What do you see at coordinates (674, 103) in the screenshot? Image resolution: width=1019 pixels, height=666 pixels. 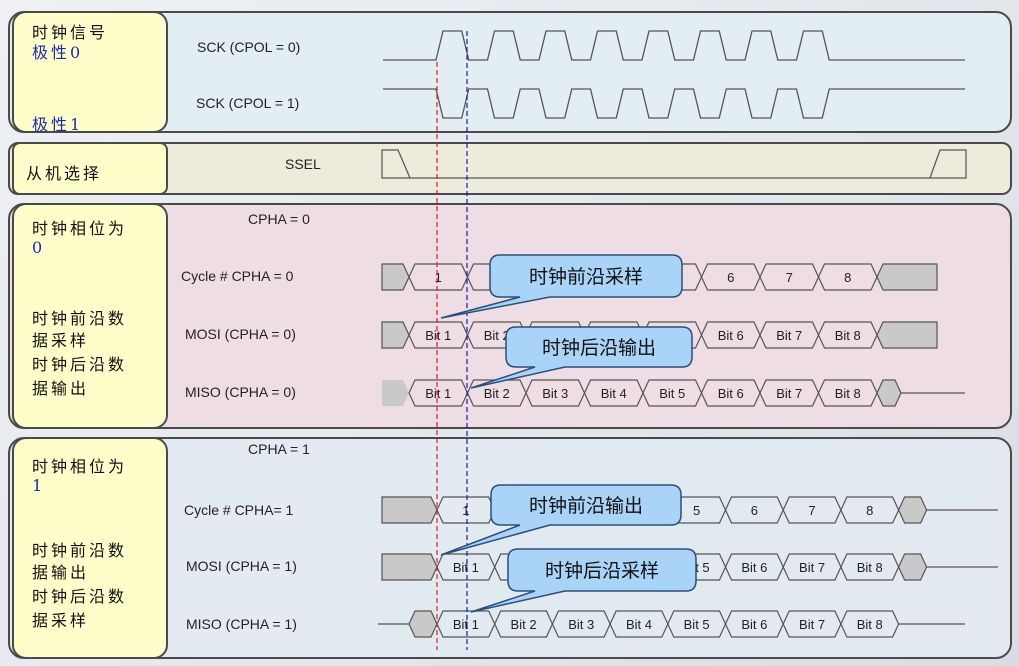 I see `sck-cpol1-waveform` at bounding box center [674, 103].